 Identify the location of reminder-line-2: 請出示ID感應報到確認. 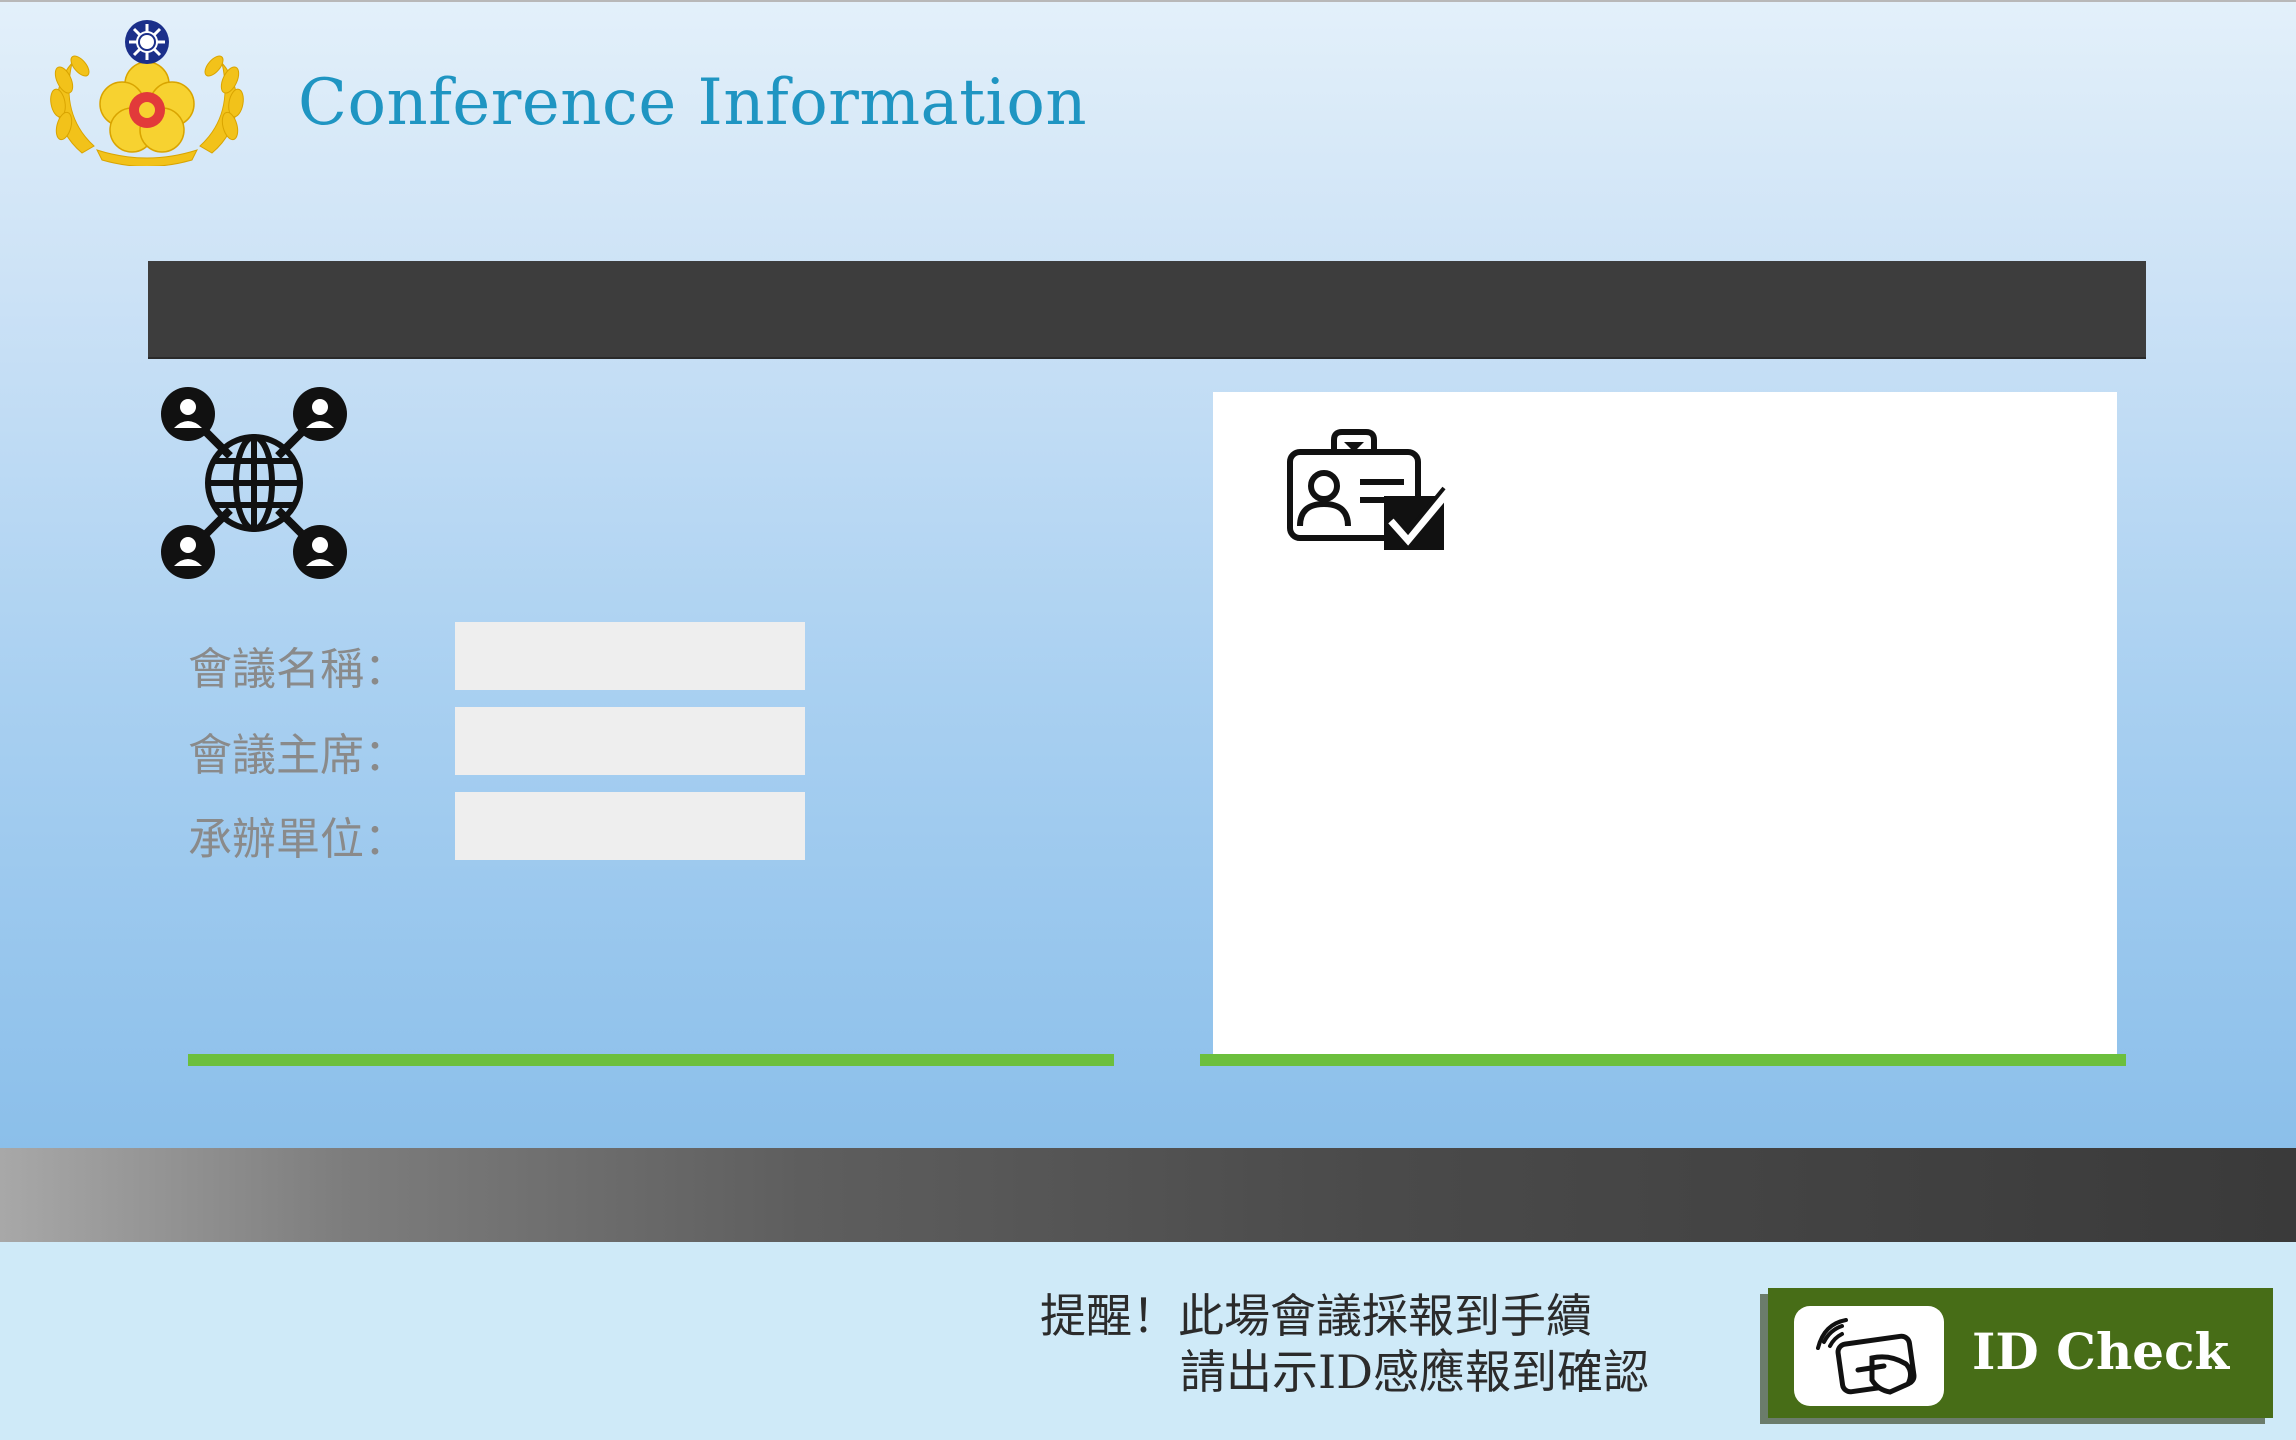
(1415, 1372).